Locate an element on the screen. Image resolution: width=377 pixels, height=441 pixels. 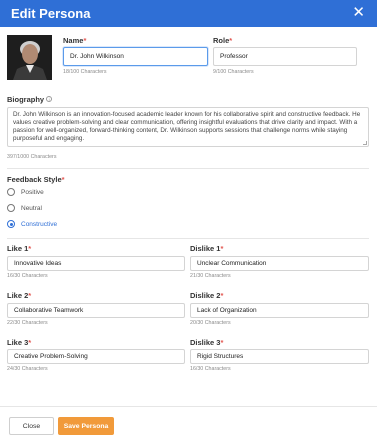
modal-header: Edit Persona ✕ is located at coordinates (188, 13).